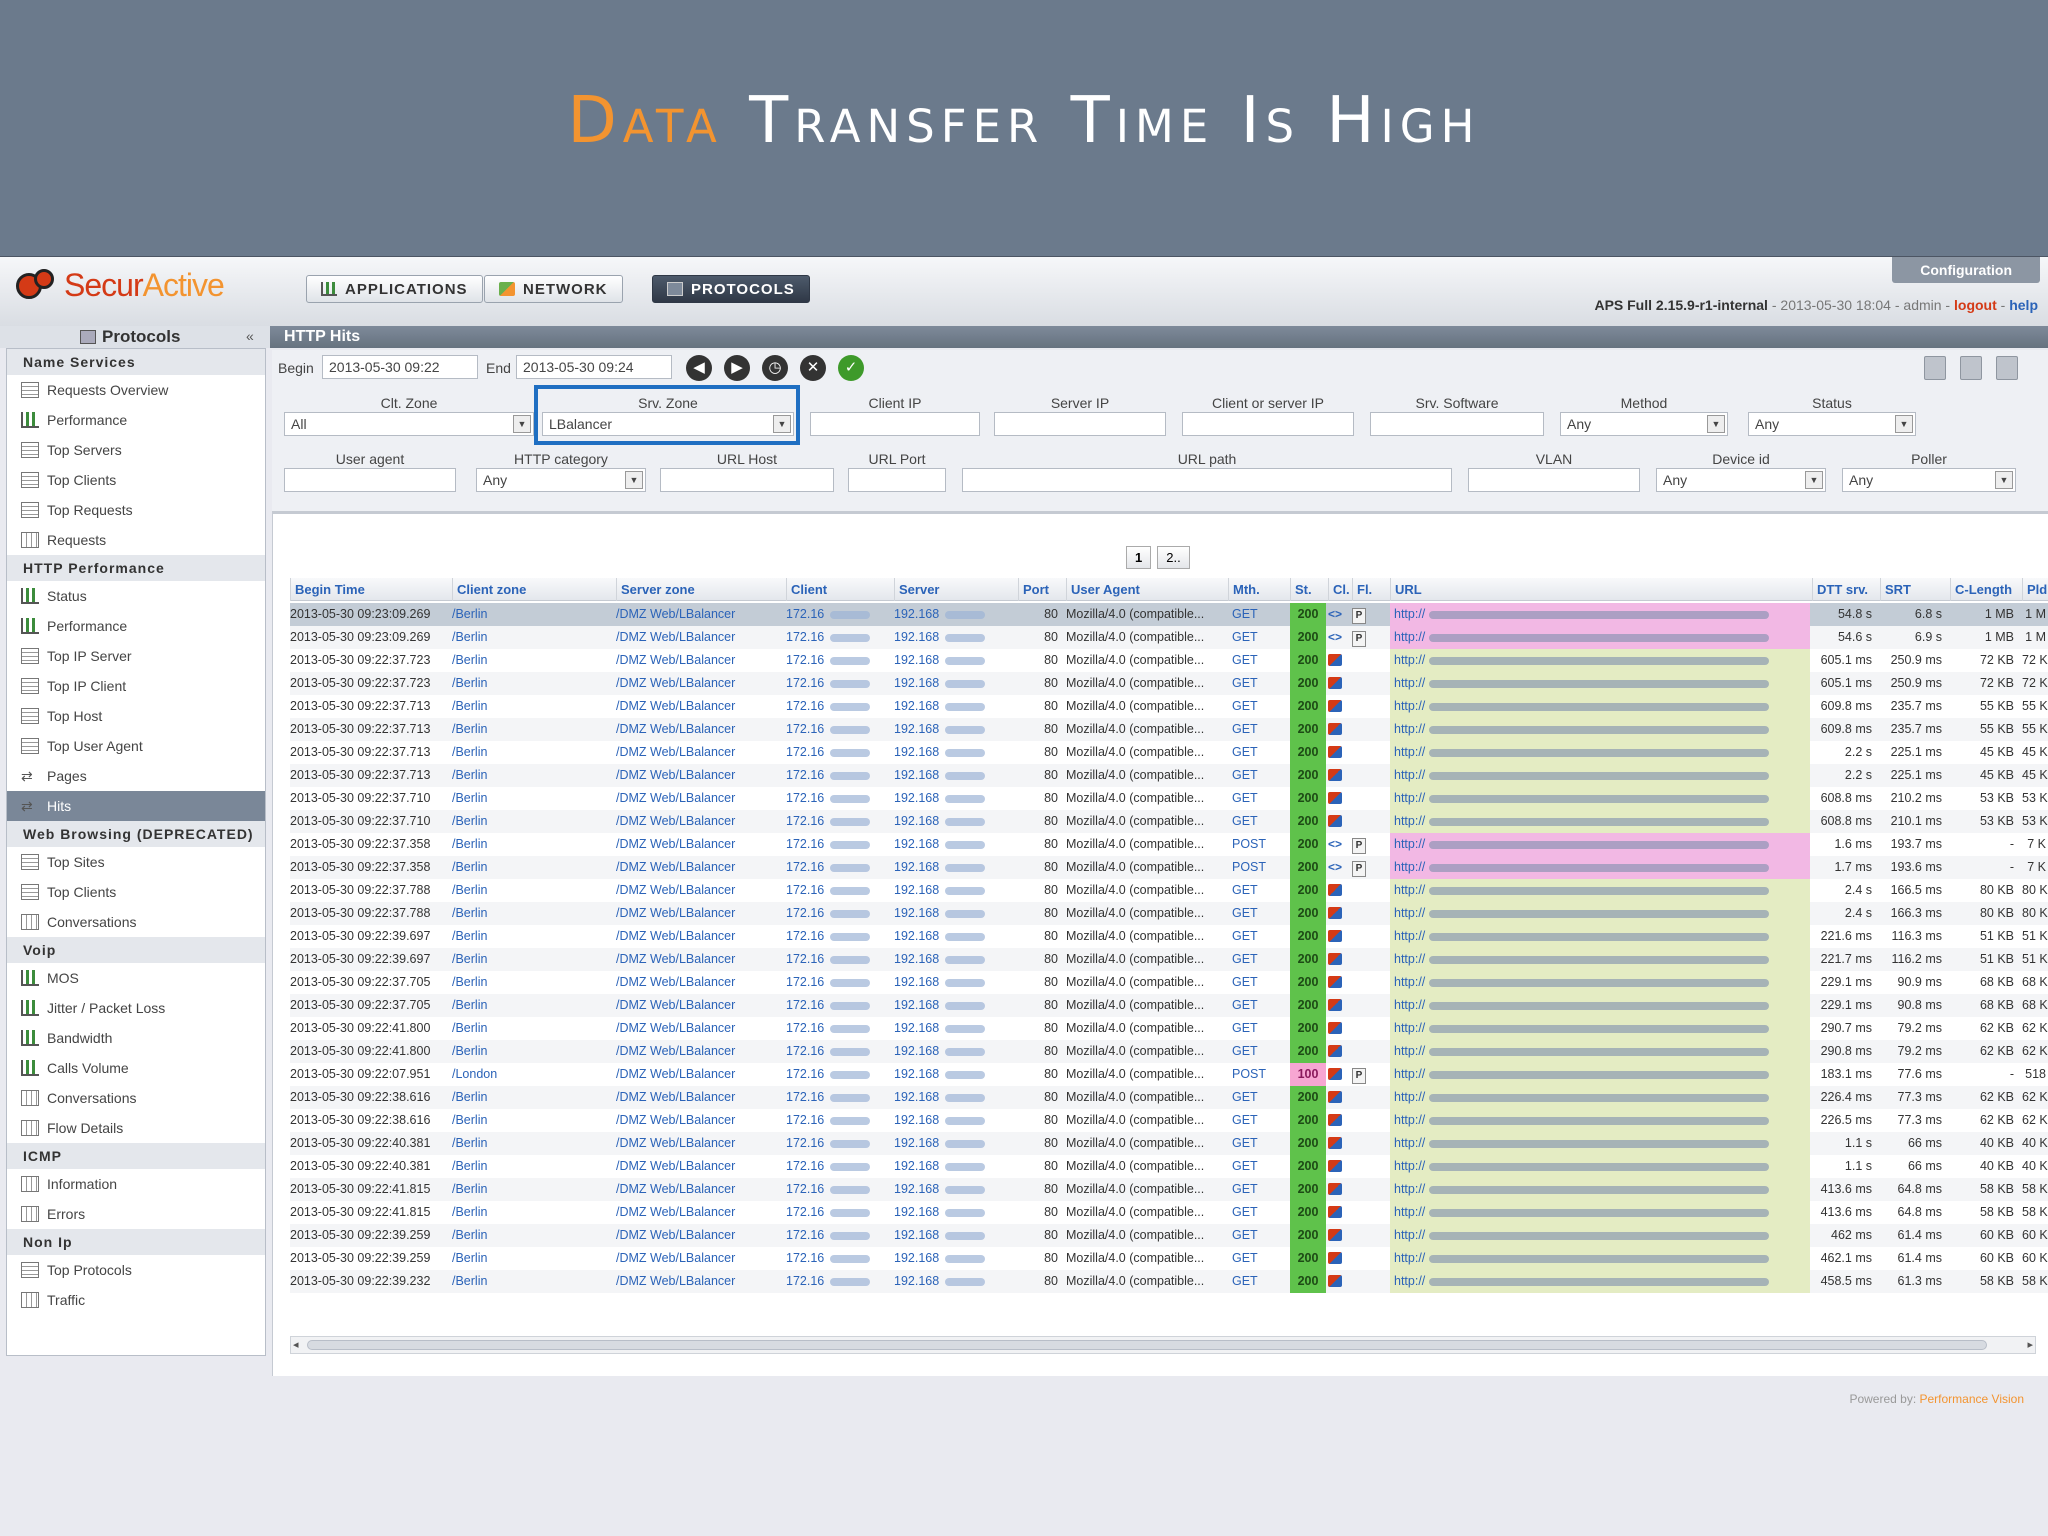 This screenshot has height=1536, width=2048. I want to click on client-ip-input, so click(895, 424).